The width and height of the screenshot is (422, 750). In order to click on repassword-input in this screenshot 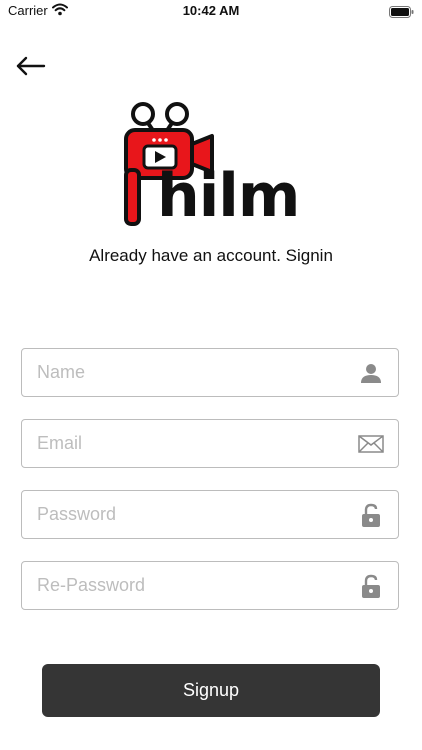, I will do `click(182, 585)`.